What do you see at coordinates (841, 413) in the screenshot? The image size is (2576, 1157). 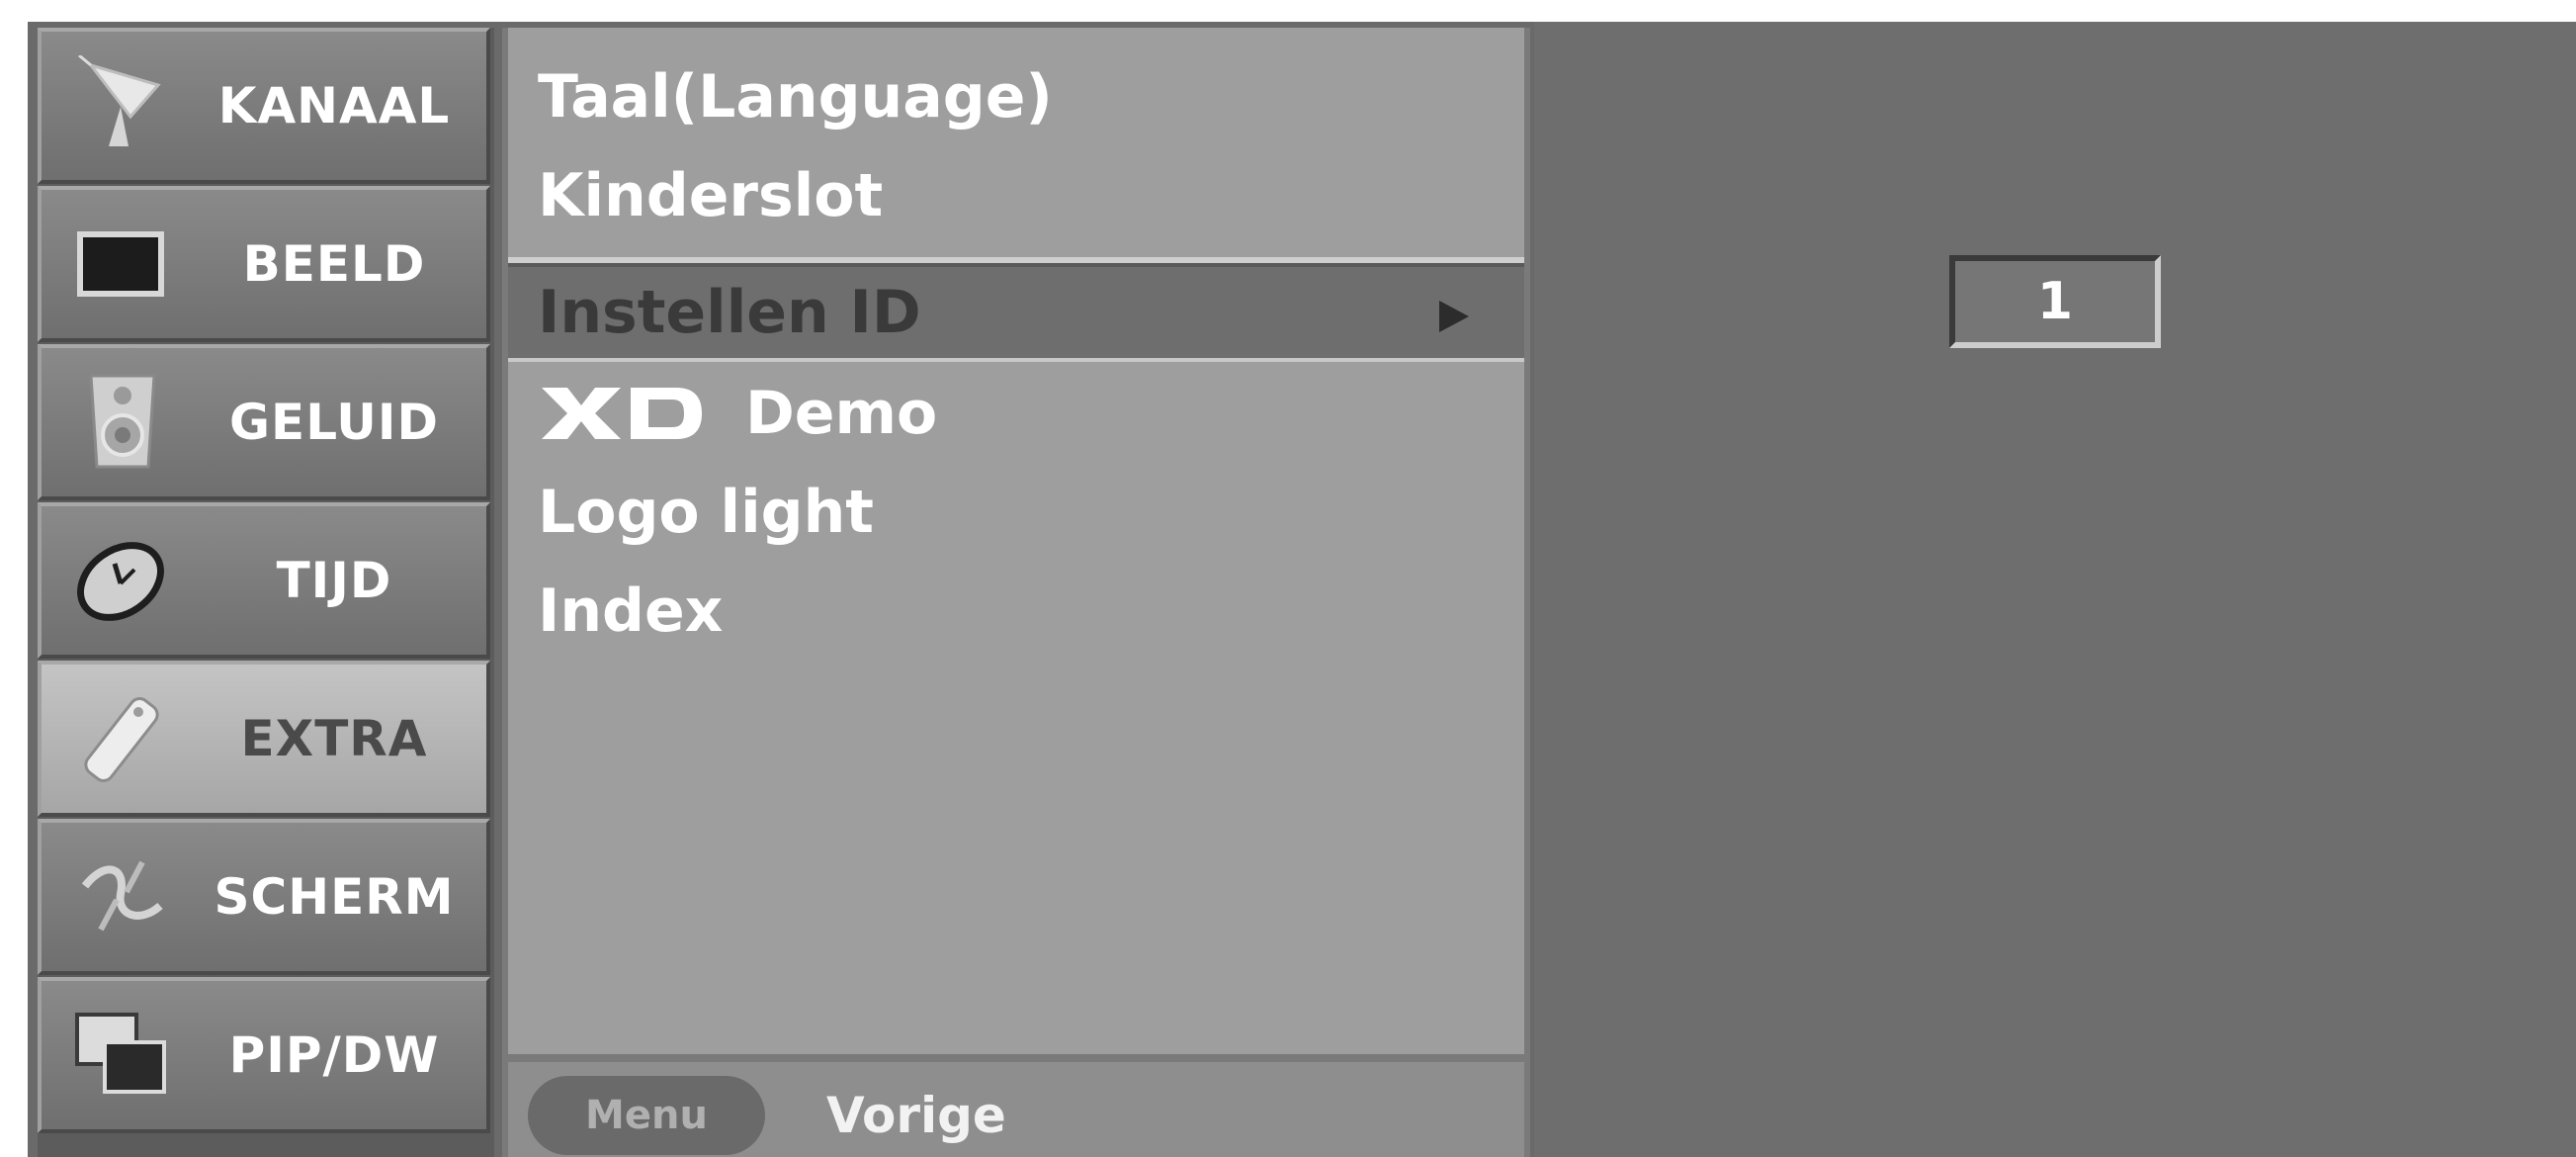 I see `menu-item-label: Demo` at bounding box center [841, 413].